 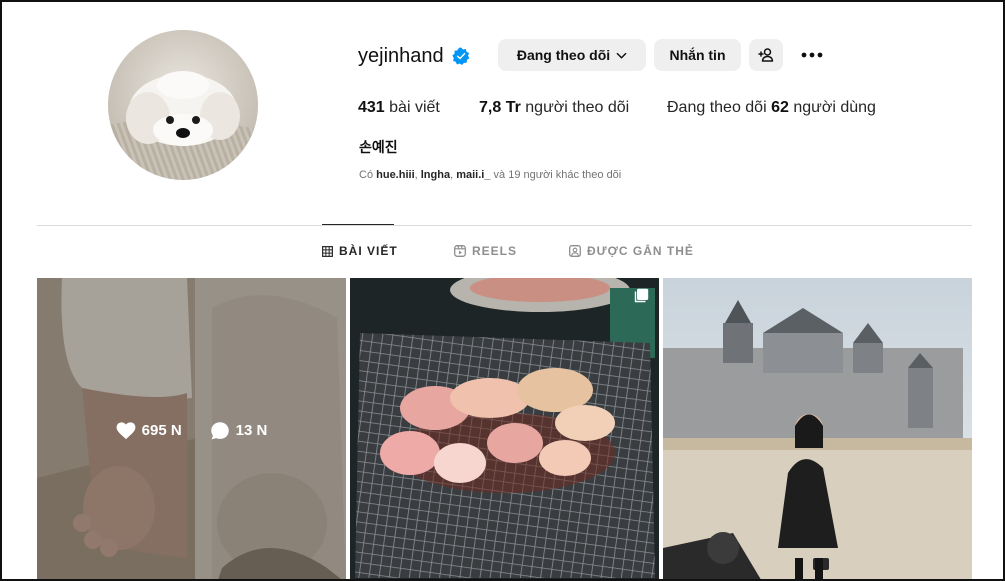 What do you see at coordinates (557, 175) in the screenshot?
I see `followed-by-suffix: và 19 người khác theo dõi` at bounding box center [557, 175].